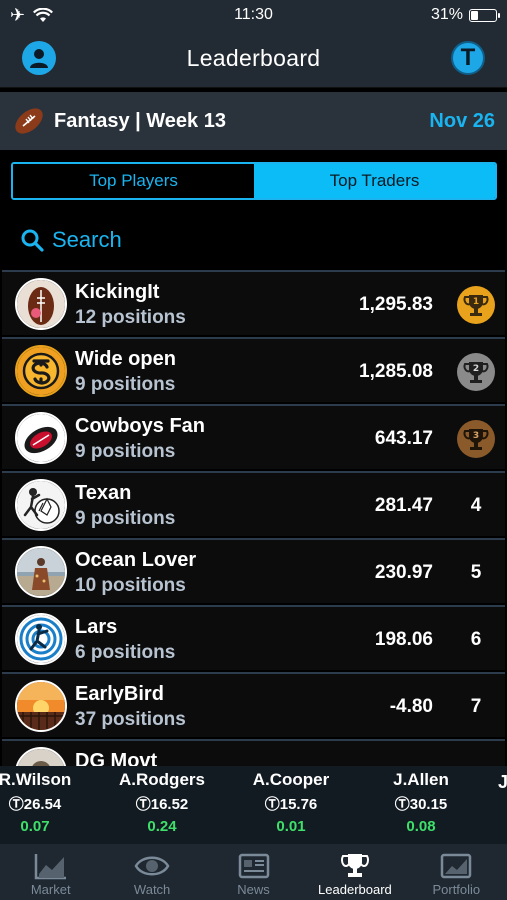 The width and height of the screenshot is (507, 900). I want to click on tab-market: Market, so click(50, 872).